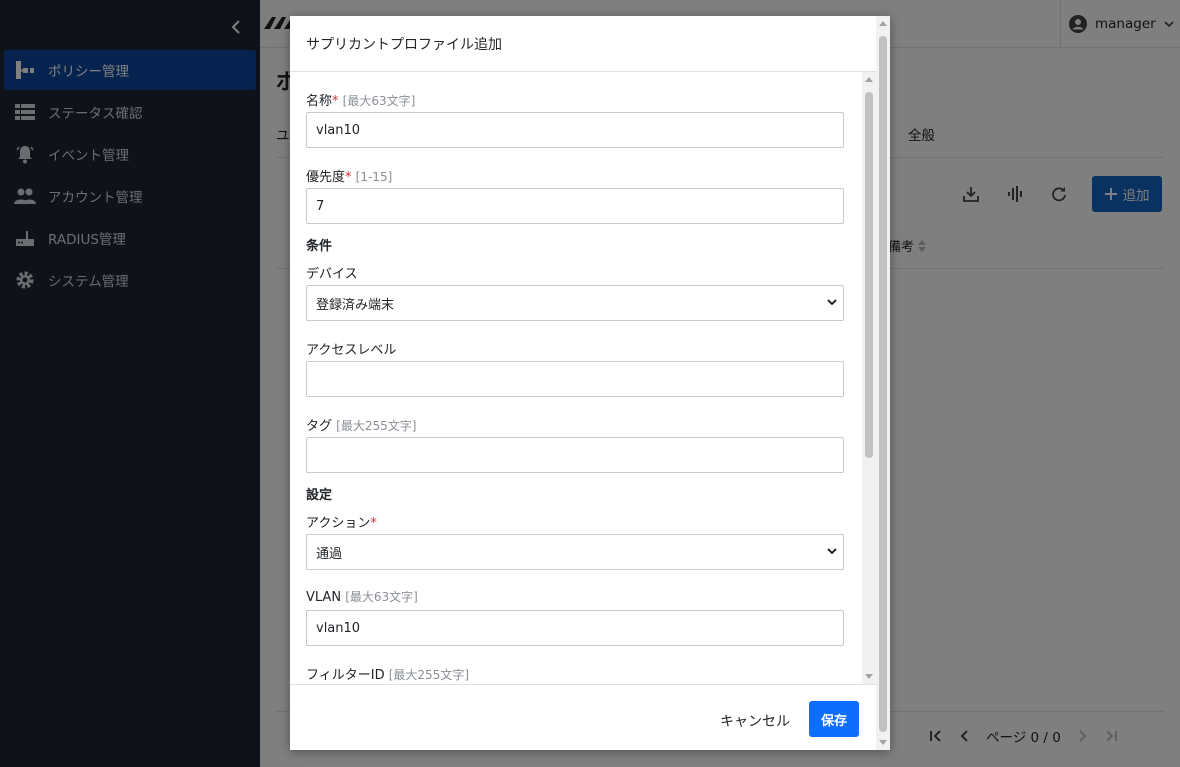 The width and height of the screenshot is (1180, 767). I want to click on priority-label-text: 優先度, so click(326, 177).